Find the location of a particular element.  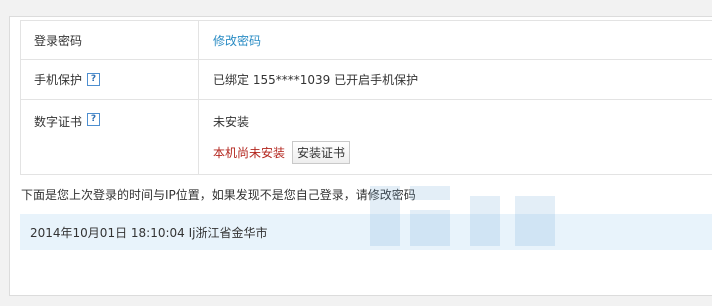

last-login-record-bar: 2014年10月01日 18:10:04 Ij浙江省金华市 is located at coordinates (366, 232).